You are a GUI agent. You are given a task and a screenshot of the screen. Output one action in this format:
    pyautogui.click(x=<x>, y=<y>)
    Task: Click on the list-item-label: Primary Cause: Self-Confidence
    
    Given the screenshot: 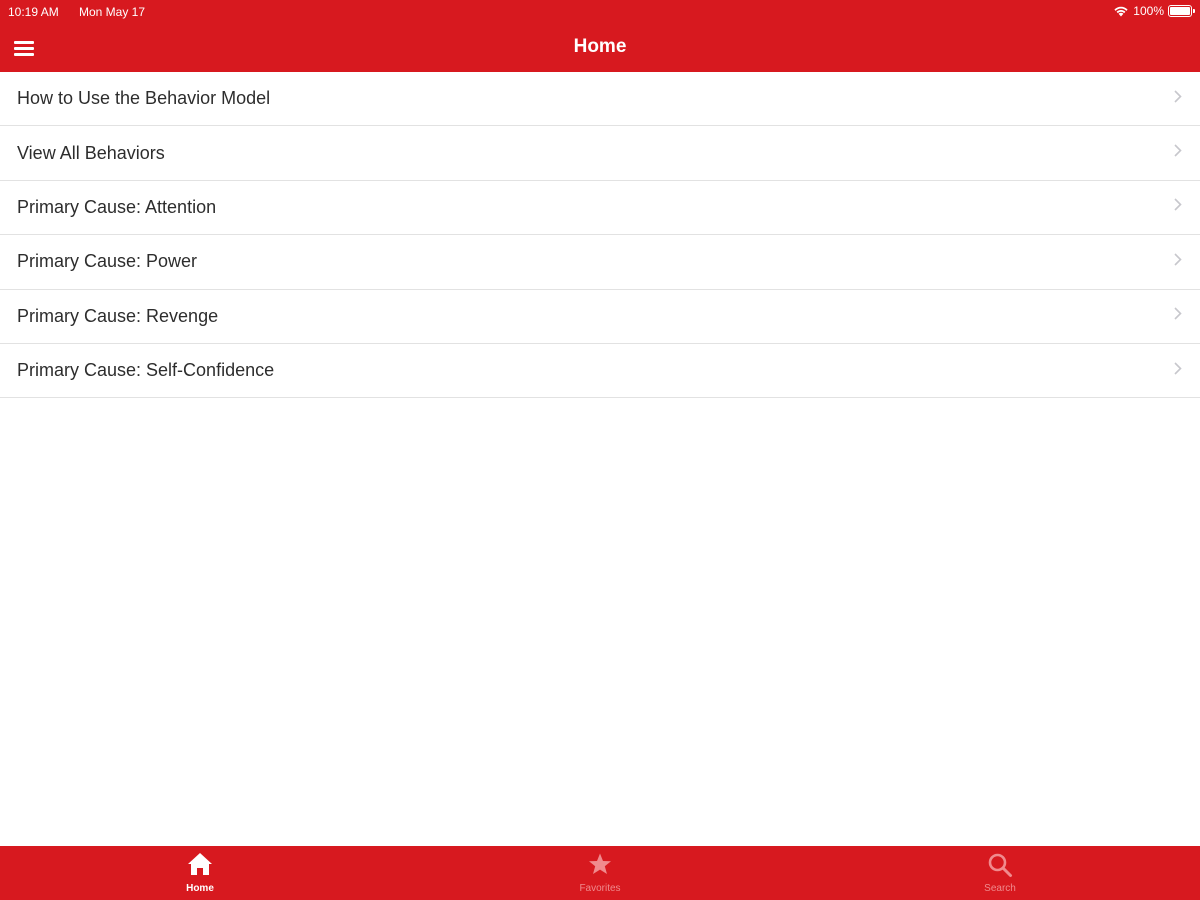 What is the action you would take?
    pyautogui.click(x=146, y=370)
    